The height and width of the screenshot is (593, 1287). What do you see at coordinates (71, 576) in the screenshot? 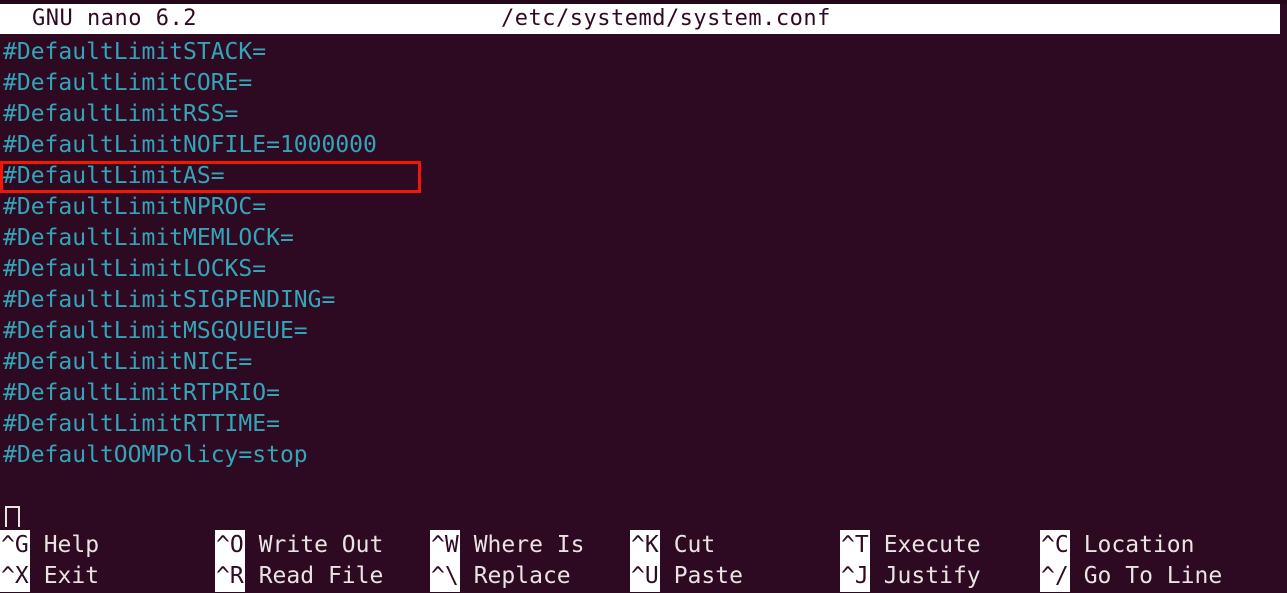
I see `shortcut-label: Exit` at bounding box center [71, 576].